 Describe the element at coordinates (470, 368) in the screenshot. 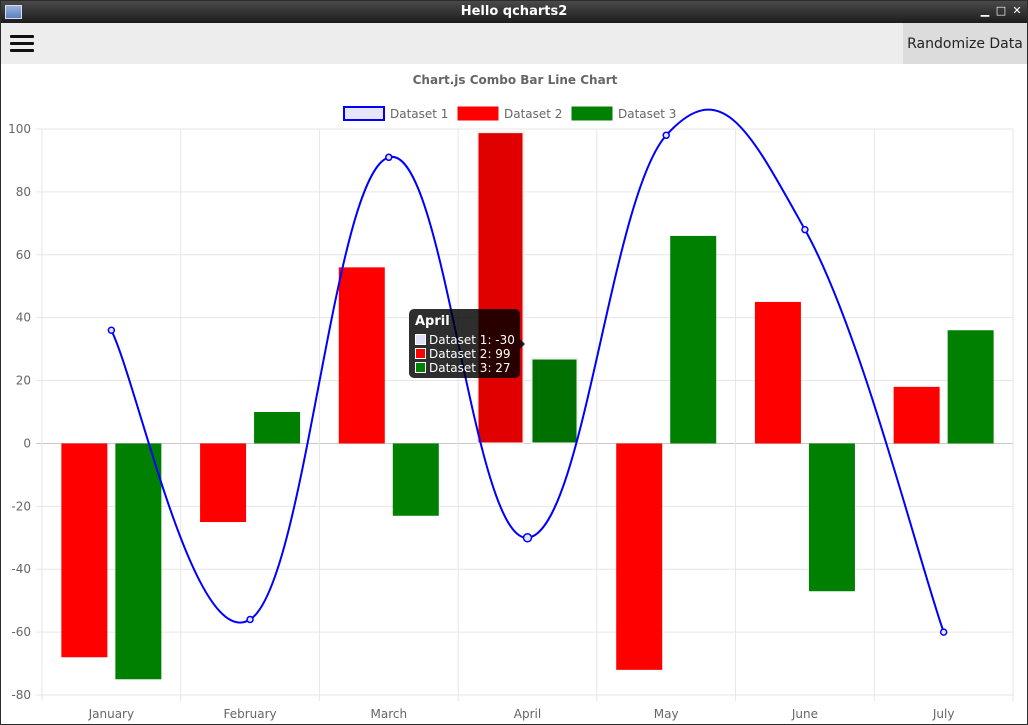

I see `tooltip-text-dataset-3: Dataset 3: 27` at that location.